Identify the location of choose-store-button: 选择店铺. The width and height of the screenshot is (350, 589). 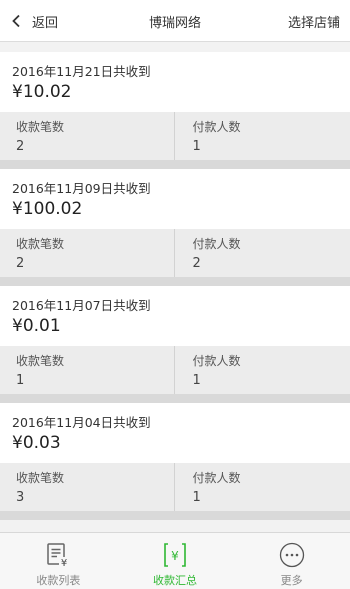
(314, 21).